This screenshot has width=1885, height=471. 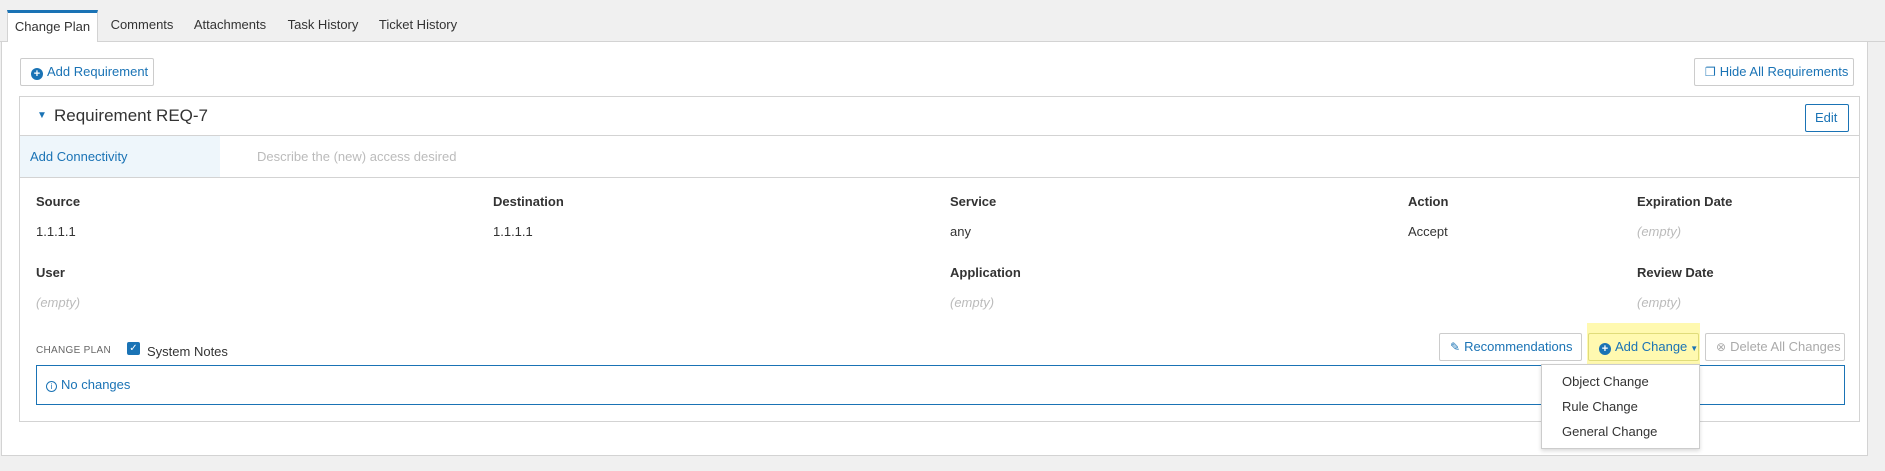 I want to click on no-changes-message: i No changes, so click(x=88, y=384).